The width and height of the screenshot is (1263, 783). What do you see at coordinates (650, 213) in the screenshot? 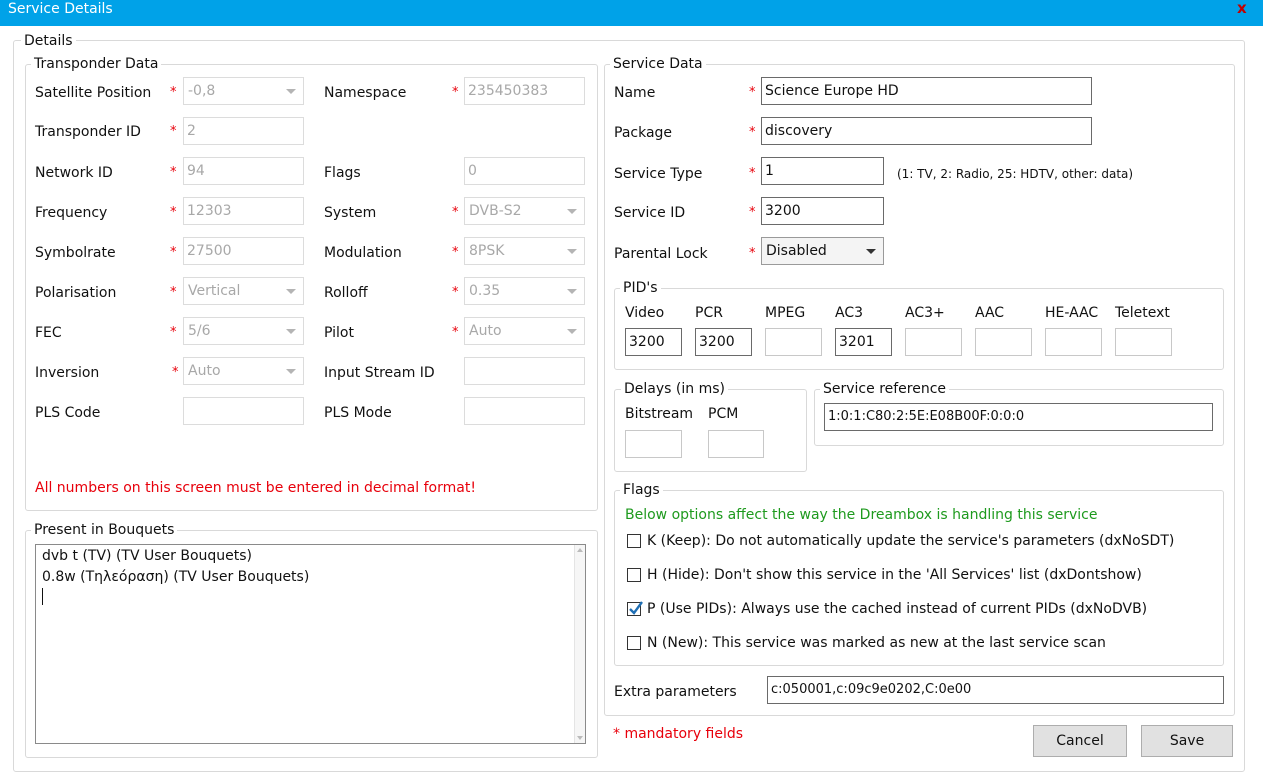
I see `service-id-label: Service ID` at bounding box center [650, 213].